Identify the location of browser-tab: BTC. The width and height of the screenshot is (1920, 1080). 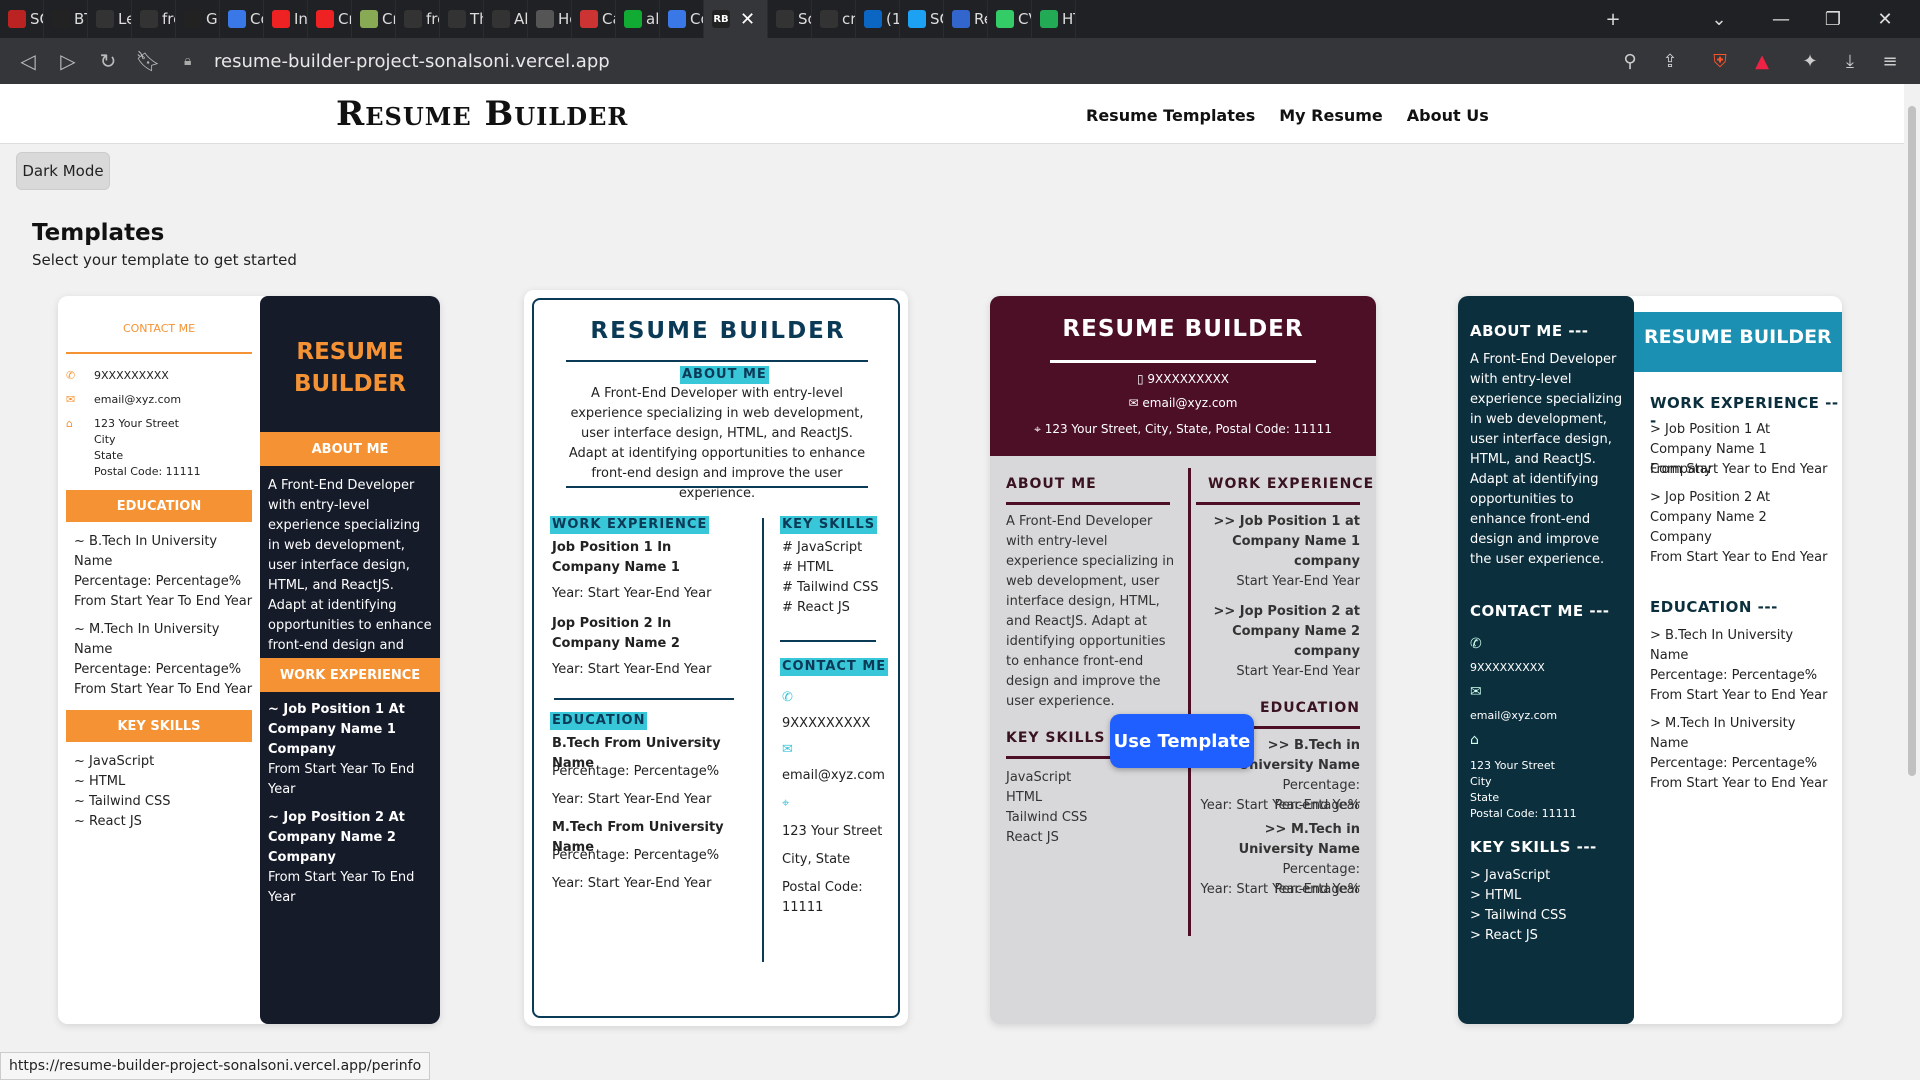
(66, 19).